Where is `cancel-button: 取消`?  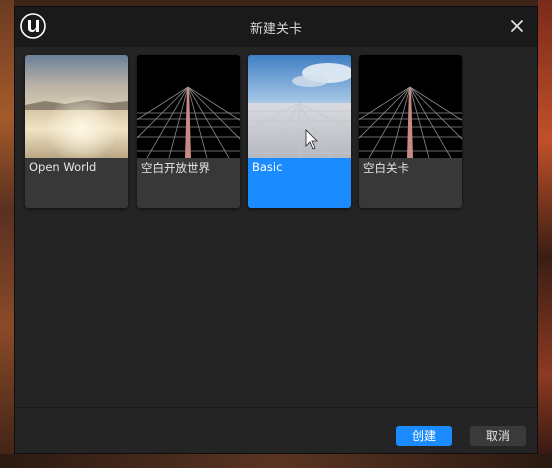 cancel-button: 取消 is located at coordinates (498, 436).